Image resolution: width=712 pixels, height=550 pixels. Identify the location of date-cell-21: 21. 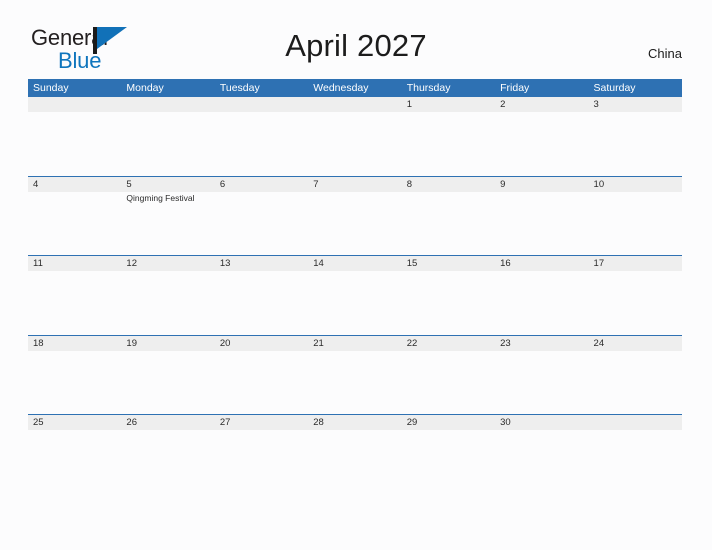
(354, 343).